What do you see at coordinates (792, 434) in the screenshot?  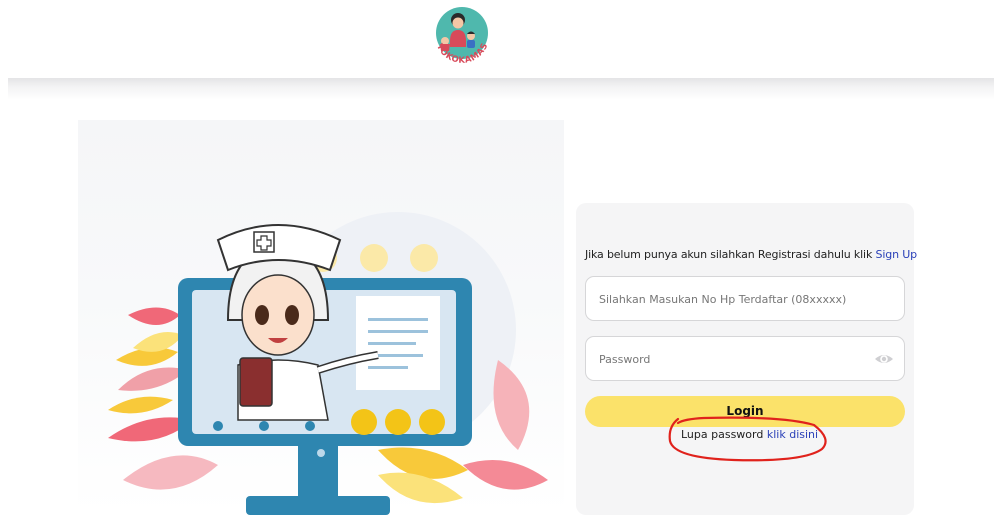 I see `forgot-password-link: klik disini` at bounding box center [792, 434].